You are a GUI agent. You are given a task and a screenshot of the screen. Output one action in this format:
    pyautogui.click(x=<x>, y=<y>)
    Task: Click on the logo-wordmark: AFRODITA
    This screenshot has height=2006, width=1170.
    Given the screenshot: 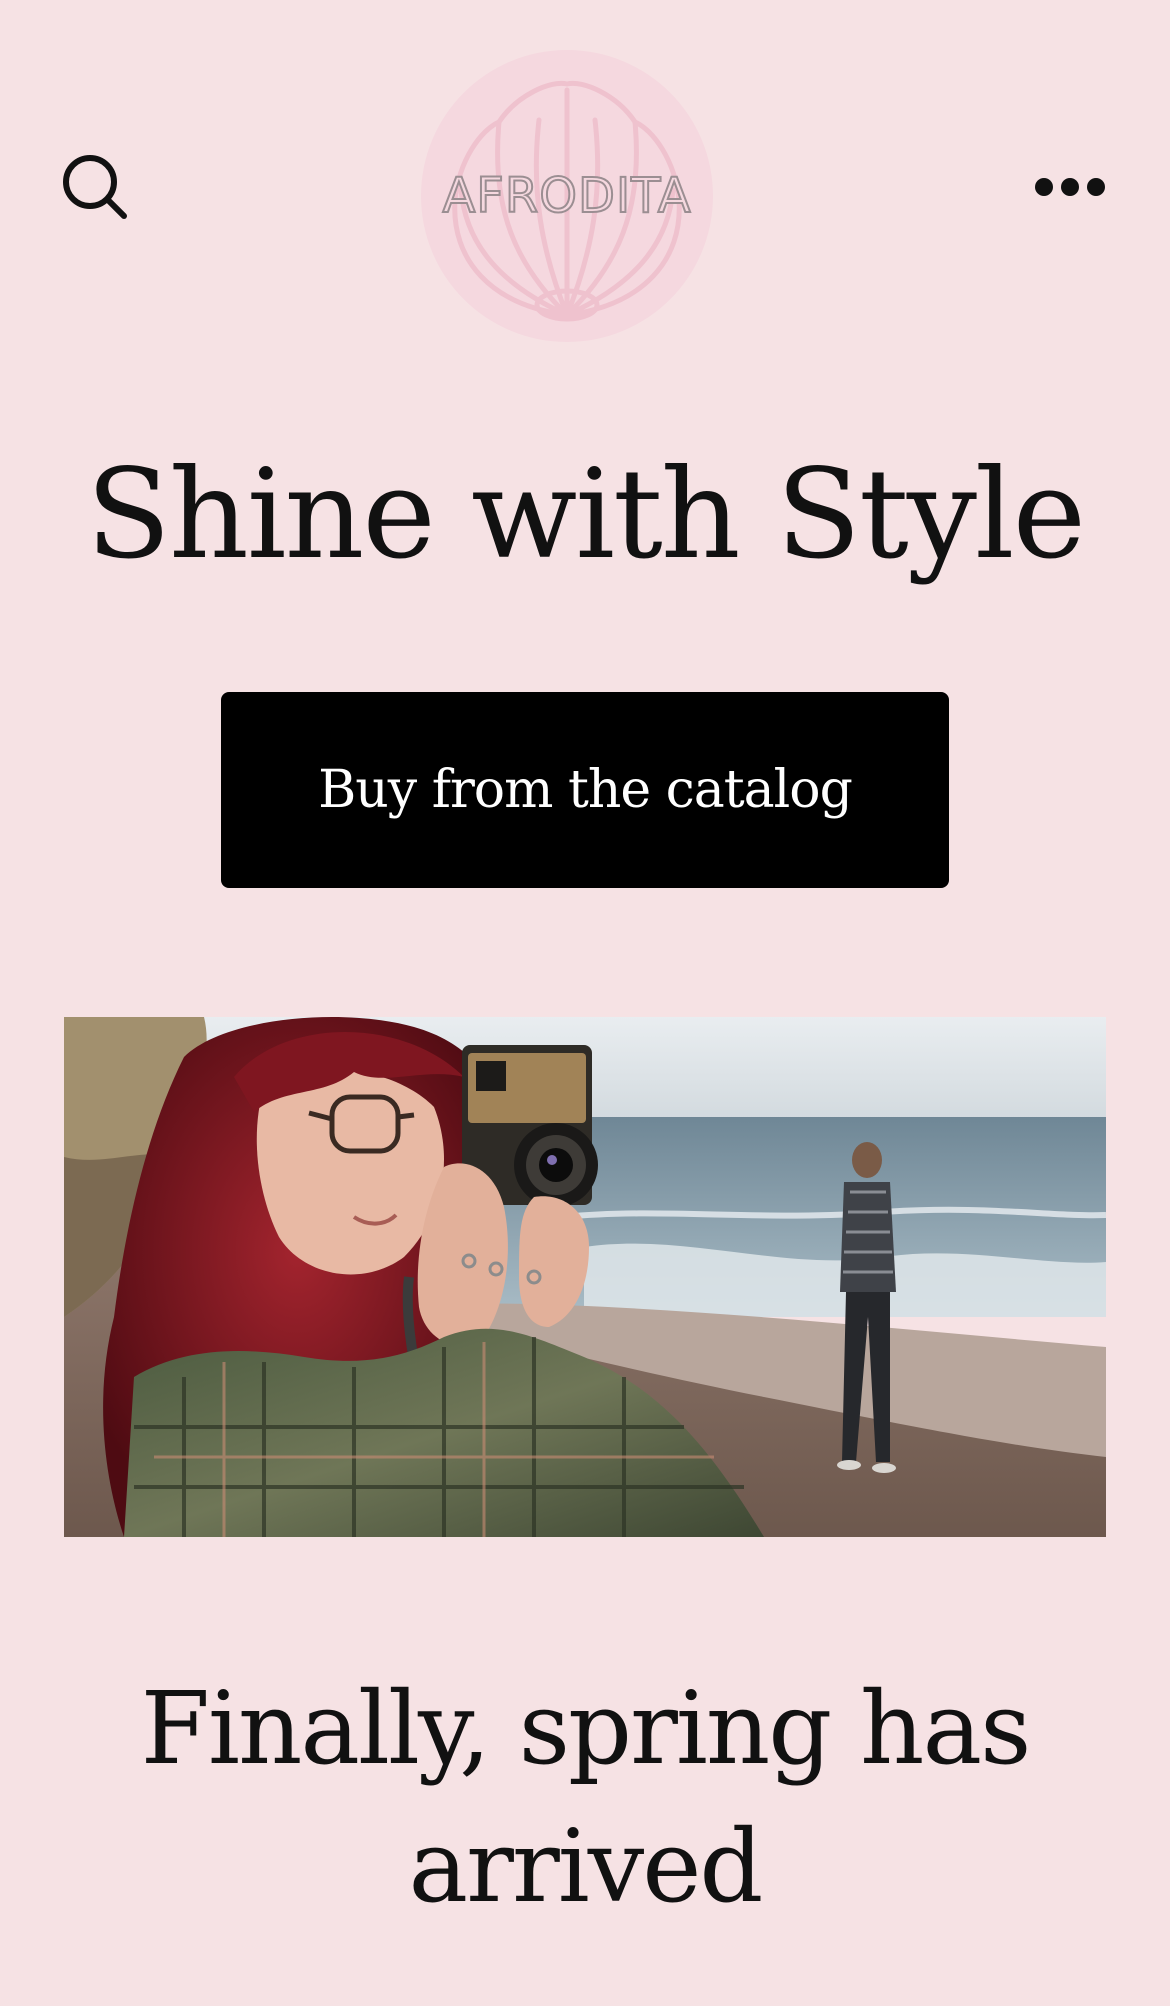 What is the action you would take?
    pyautogui.click(x=566, y=196)
    